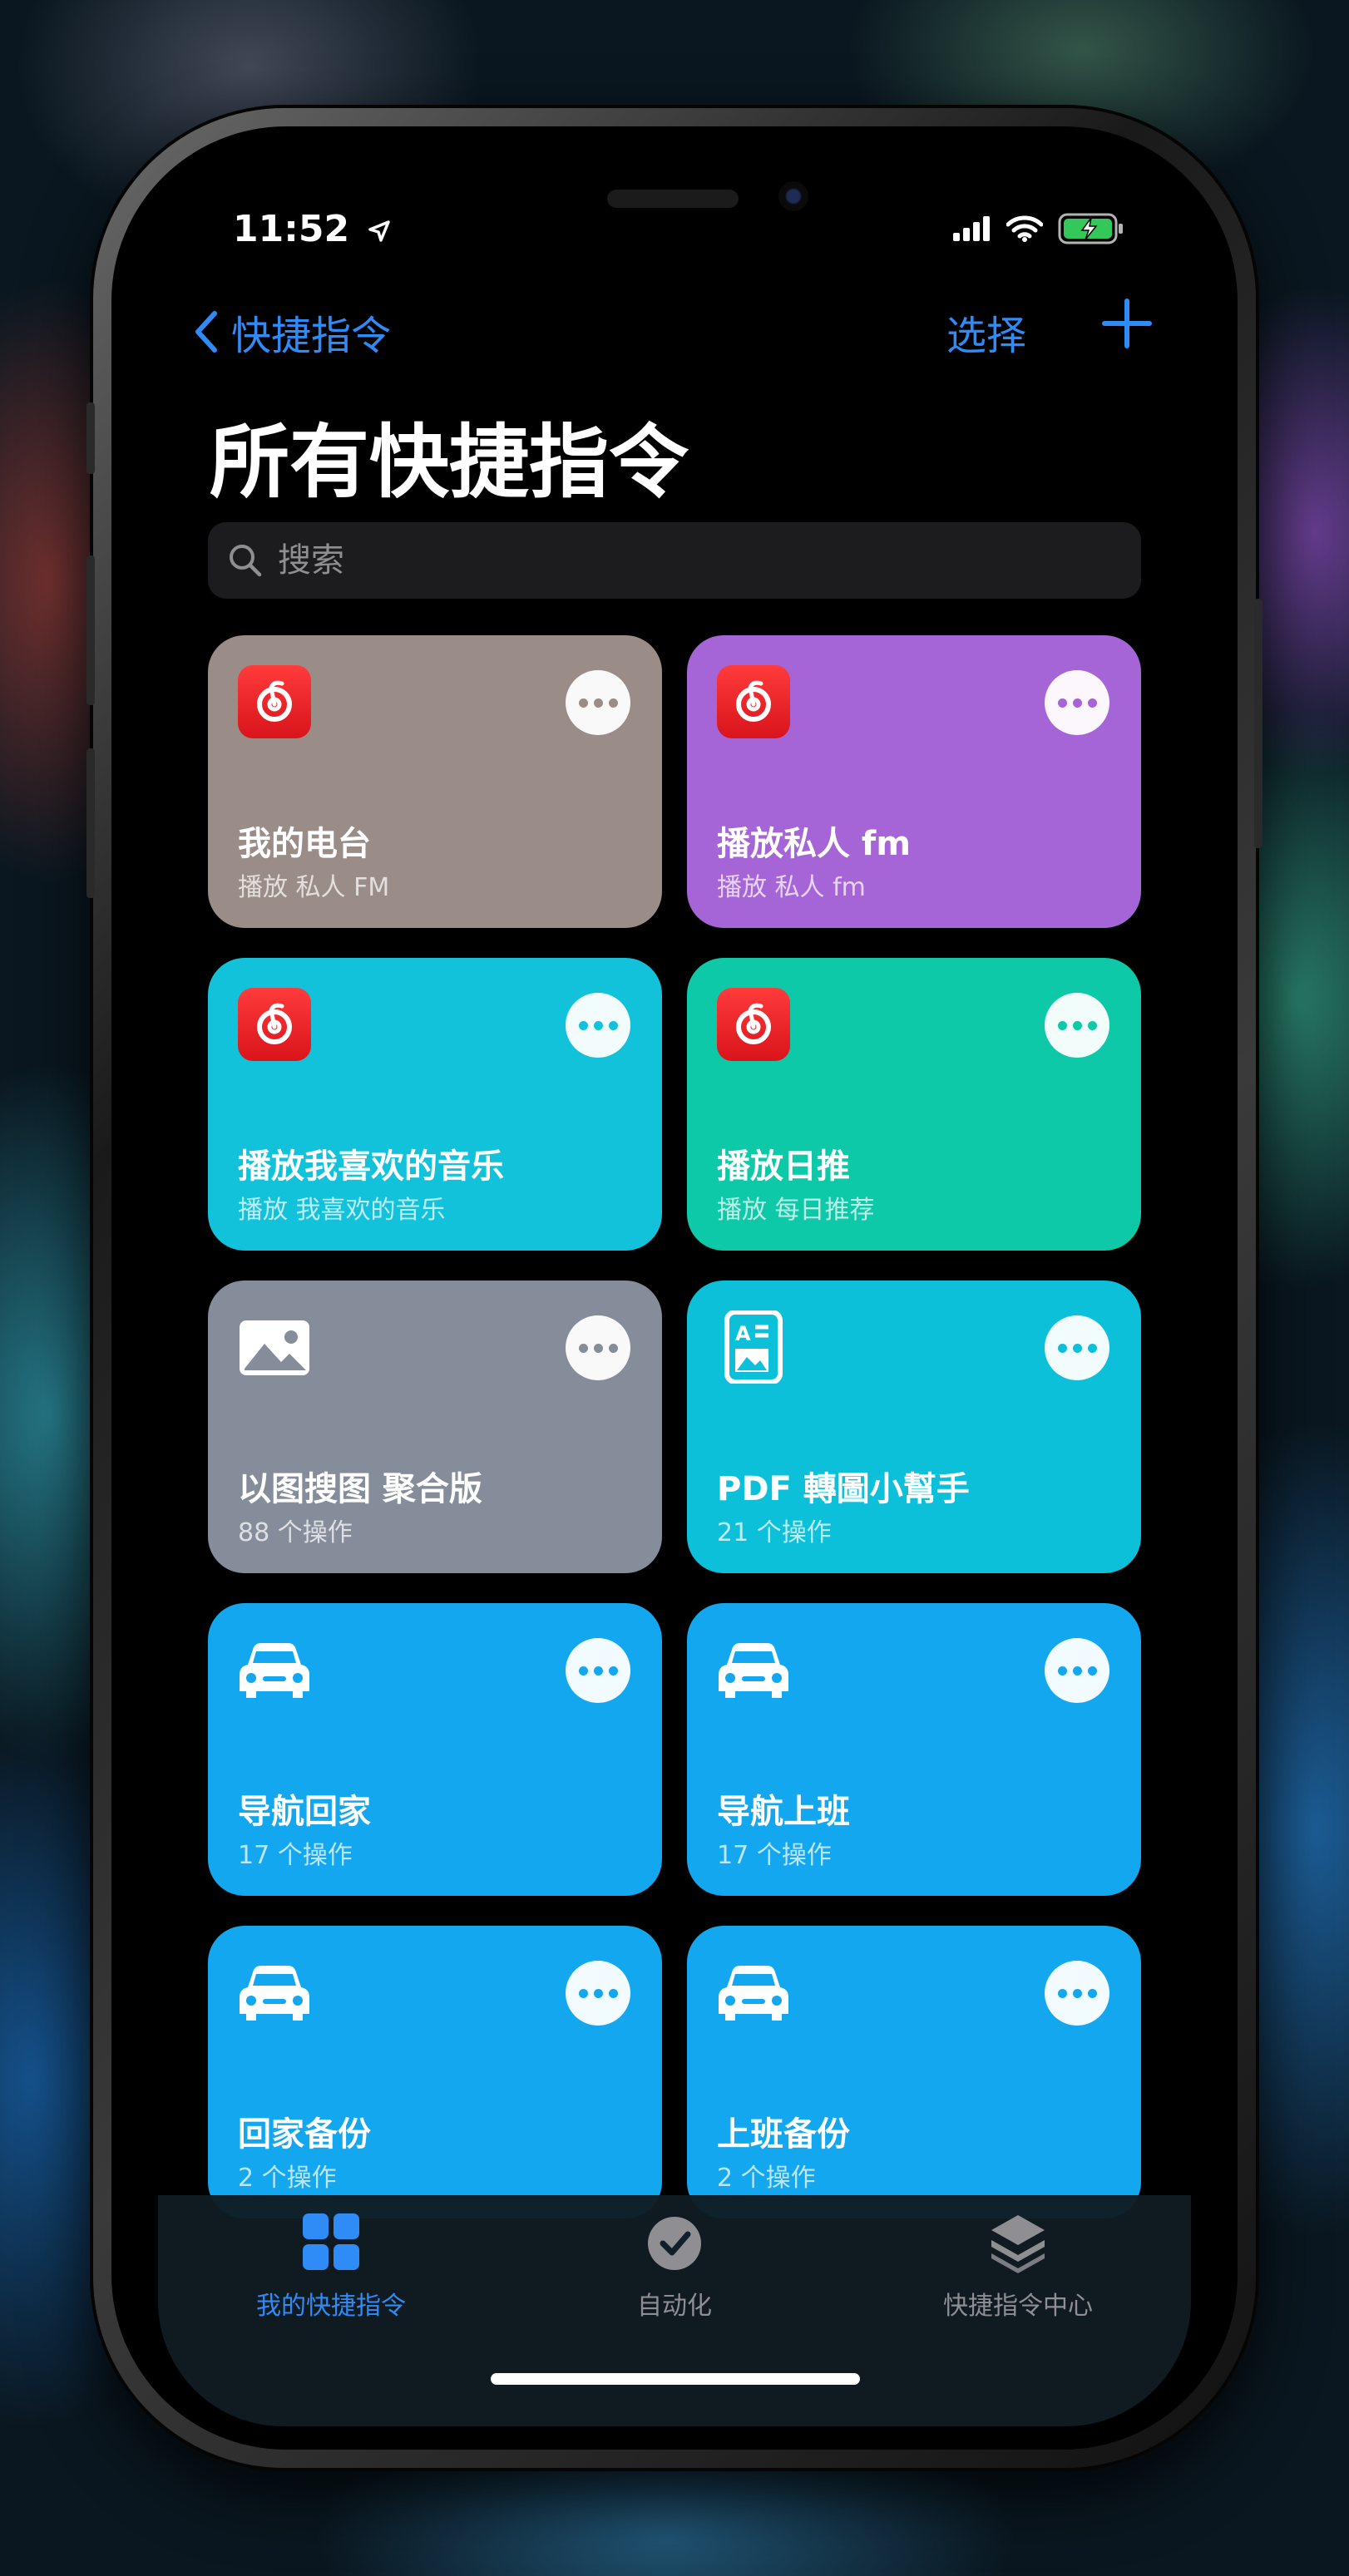 The image size is (1349, 2576). Describe the element at coordinates (312, 336) in the screenshot. I see `back-button-label: 快捷指令` at that location.